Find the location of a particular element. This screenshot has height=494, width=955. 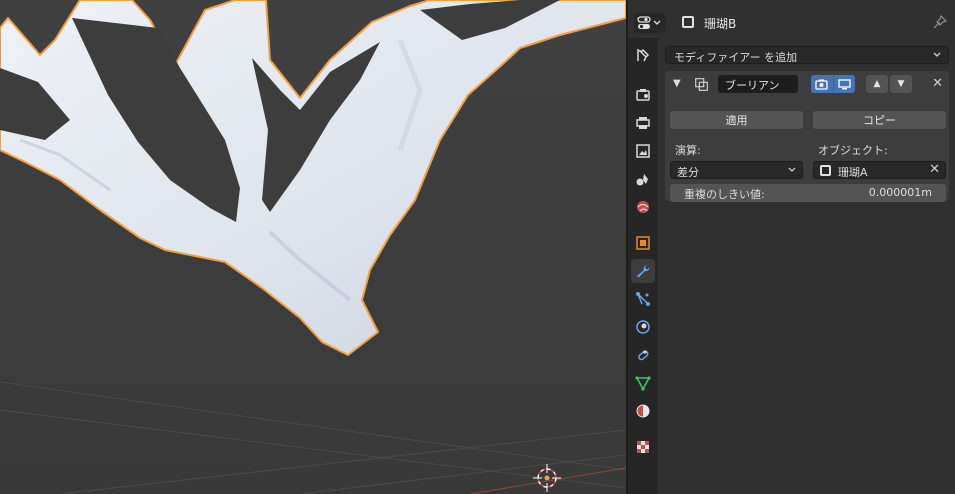

printer-icon is located at coordinates (643, 123).